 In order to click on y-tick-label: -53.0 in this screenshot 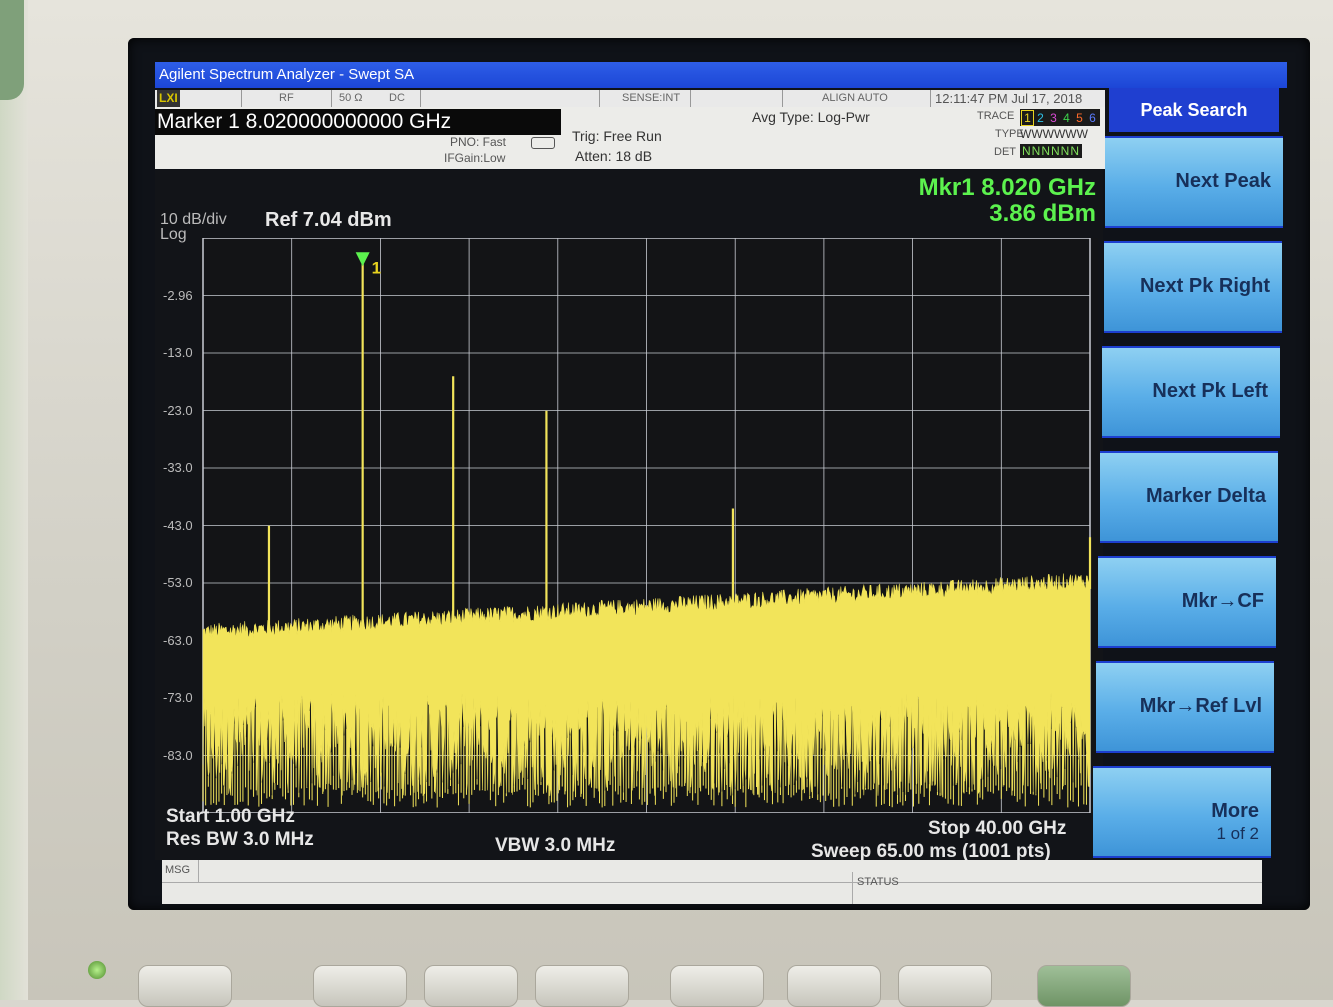, I will do `click(178, 582)`.